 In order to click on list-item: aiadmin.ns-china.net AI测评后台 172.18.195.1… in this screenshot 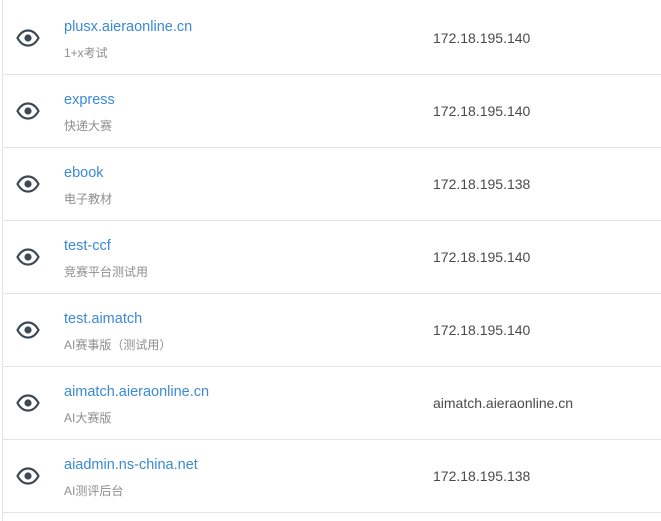, I will do `click(332, 476)`.